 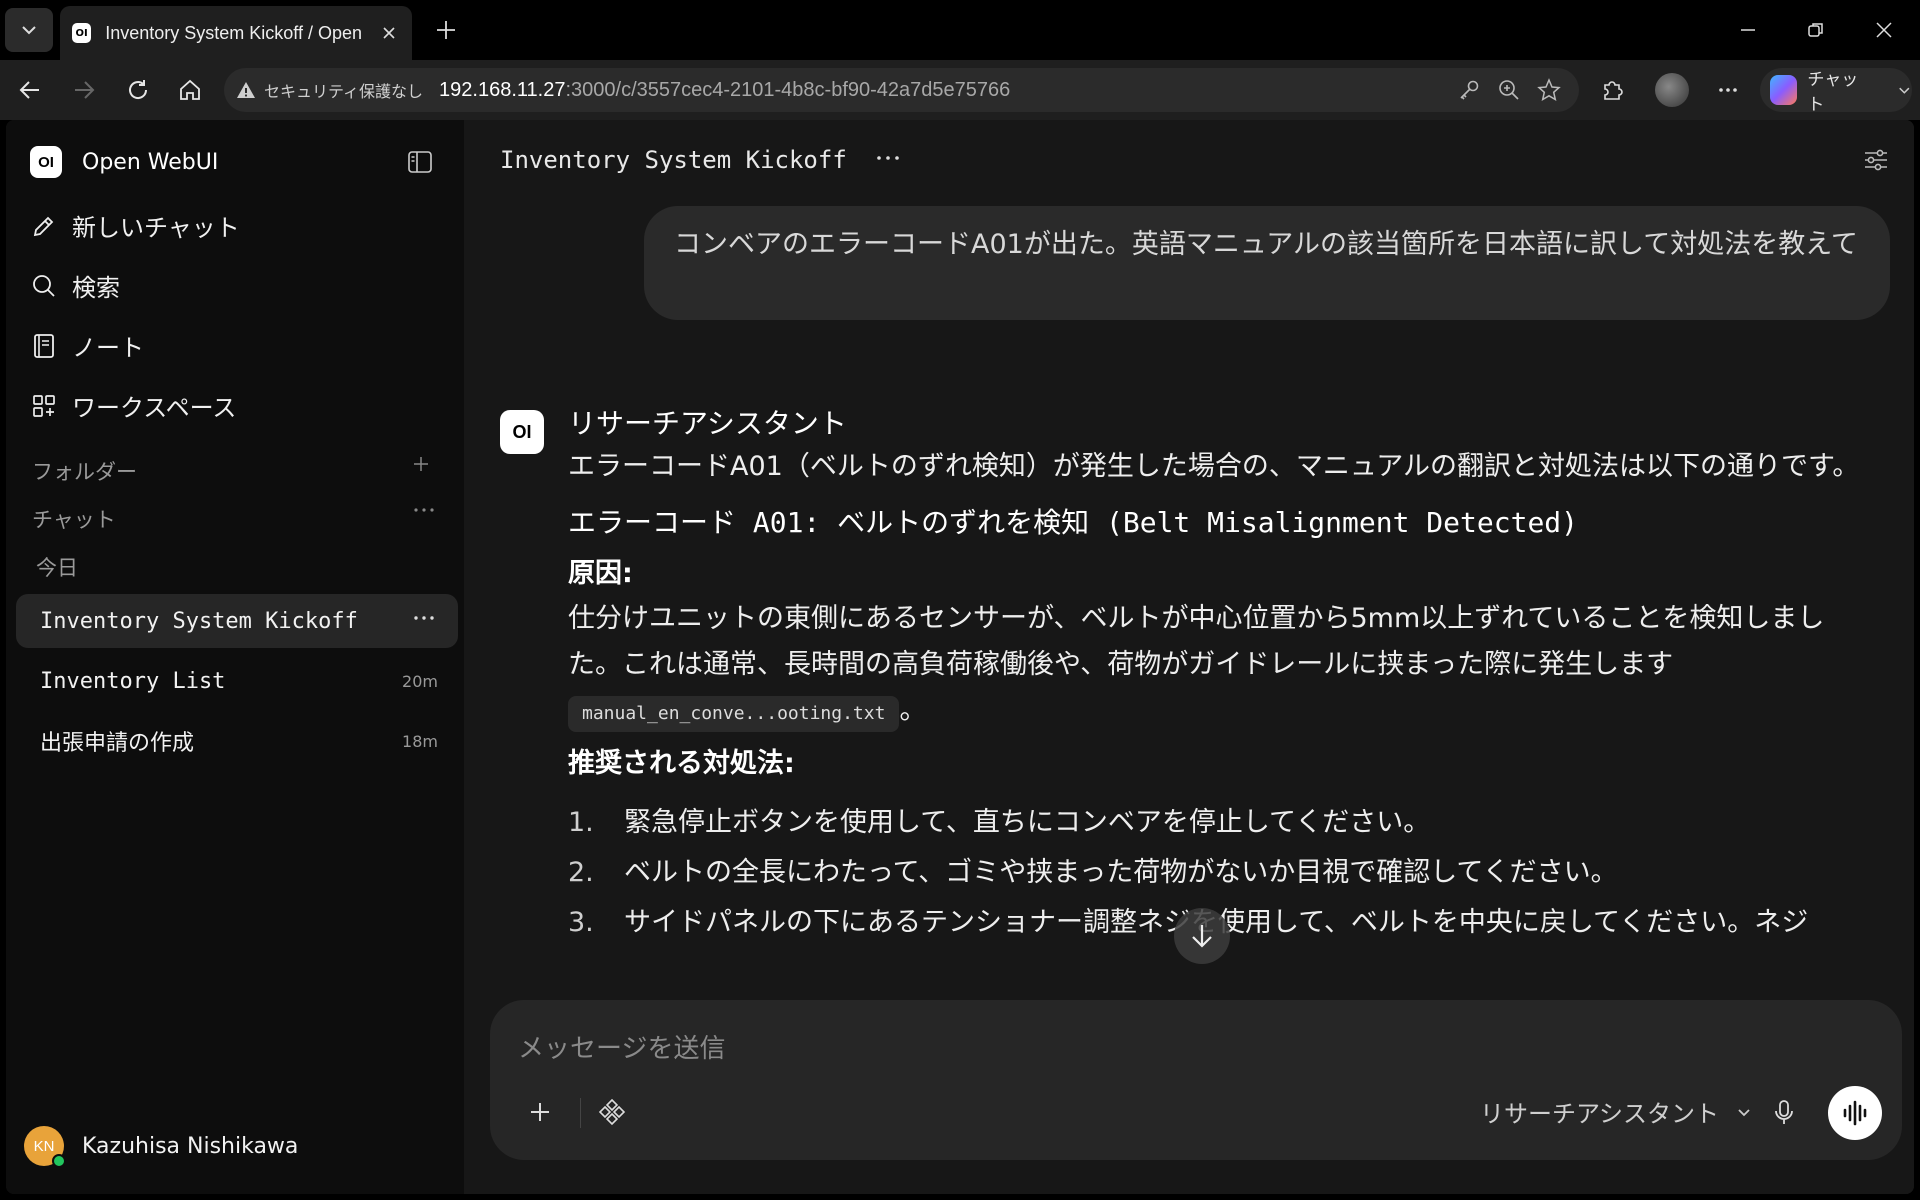 I want to click on profile-button, so click(x=1672, y=90).